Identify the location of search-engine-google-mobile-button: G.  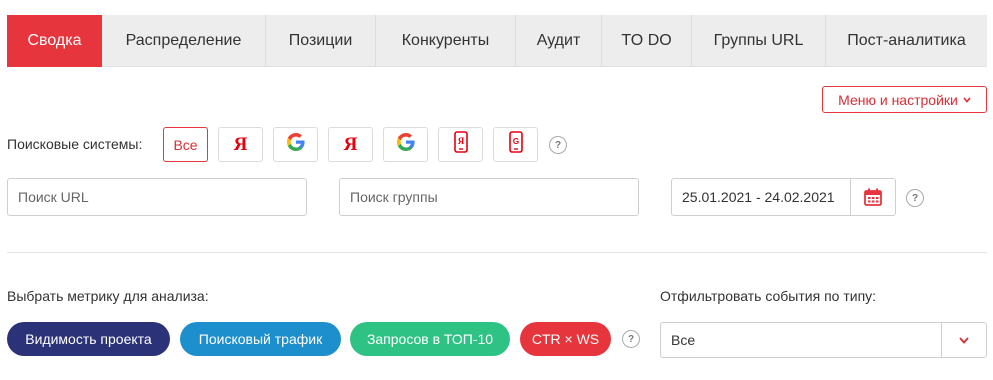
(515, 144).